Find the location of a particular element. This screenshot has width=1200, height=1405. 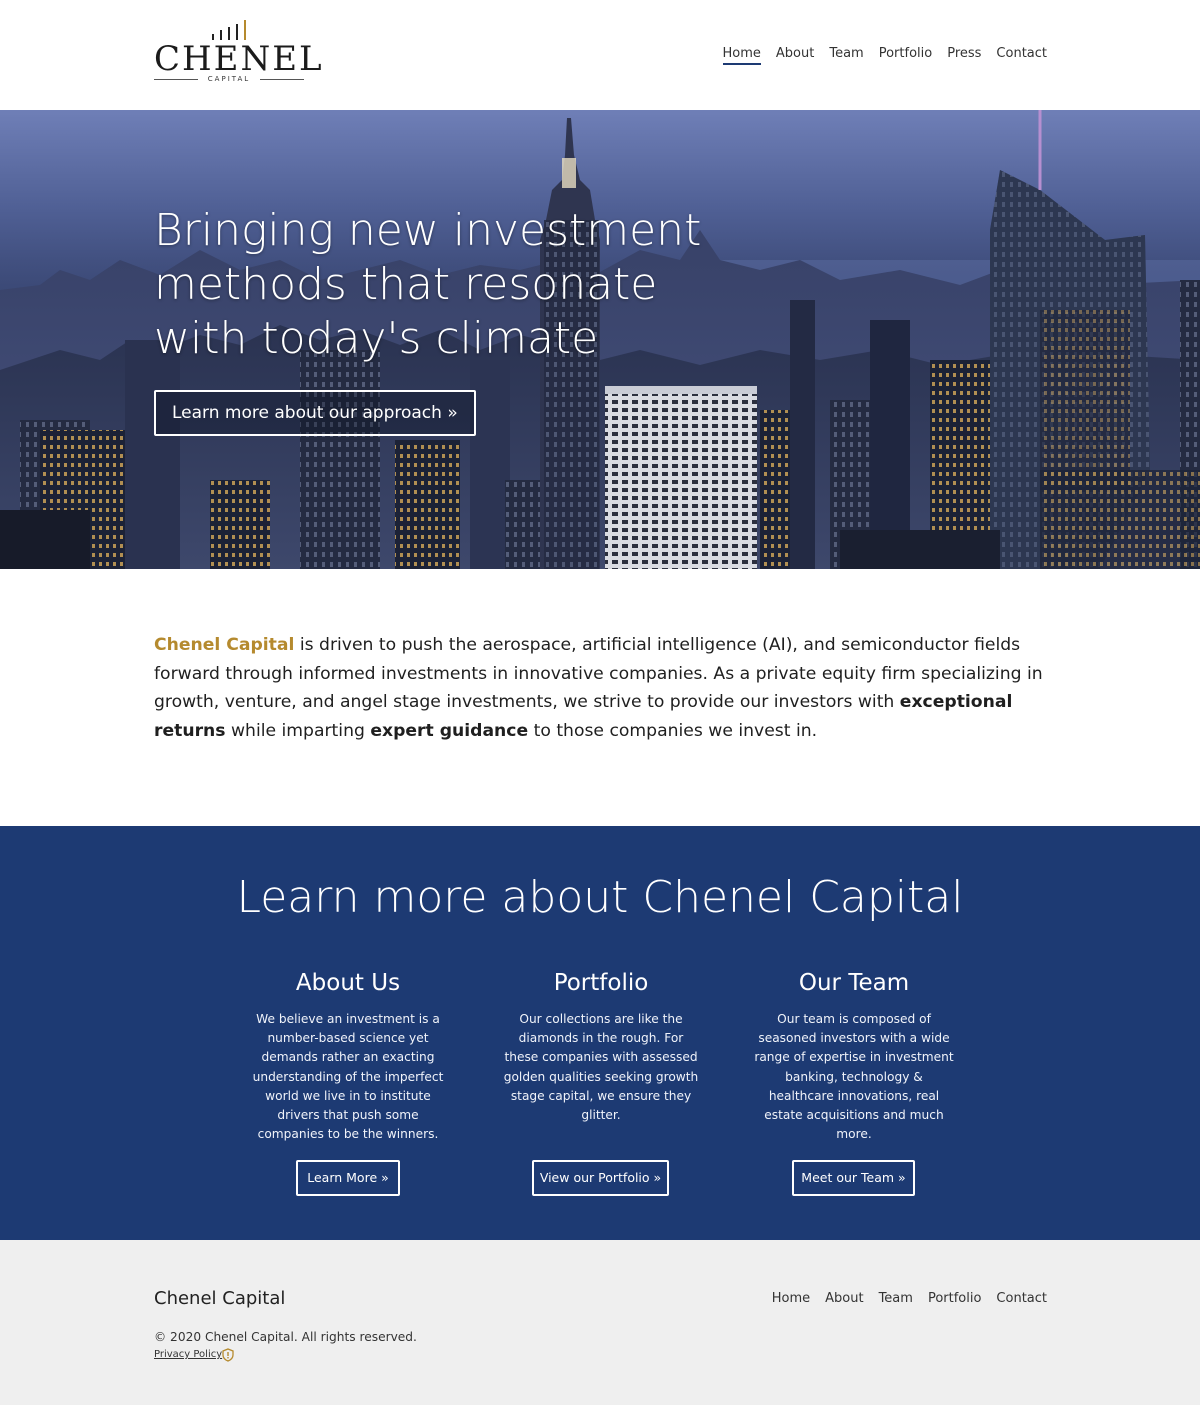

nav-about: About is located at coordinates (795, 55).